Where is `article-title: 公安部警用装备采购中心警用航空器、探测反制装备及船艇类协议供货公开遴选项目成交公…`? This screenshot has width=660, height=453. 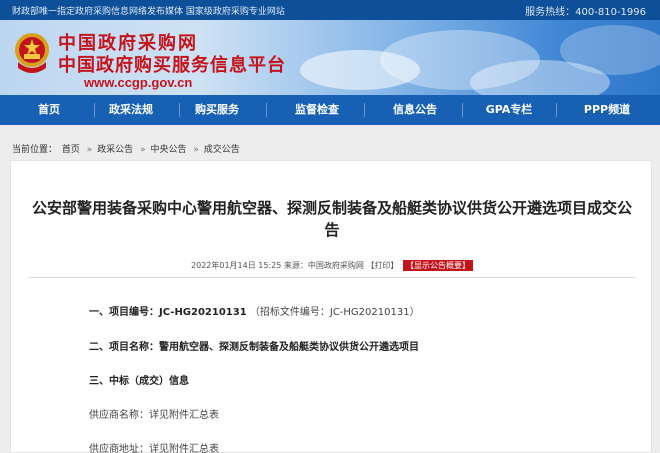 article-title: 公安部警用装备采购中心警用航空器、探测反制装备及船艇类协议供货公开遴选项目成交公… is located at coordinates (331, 219).